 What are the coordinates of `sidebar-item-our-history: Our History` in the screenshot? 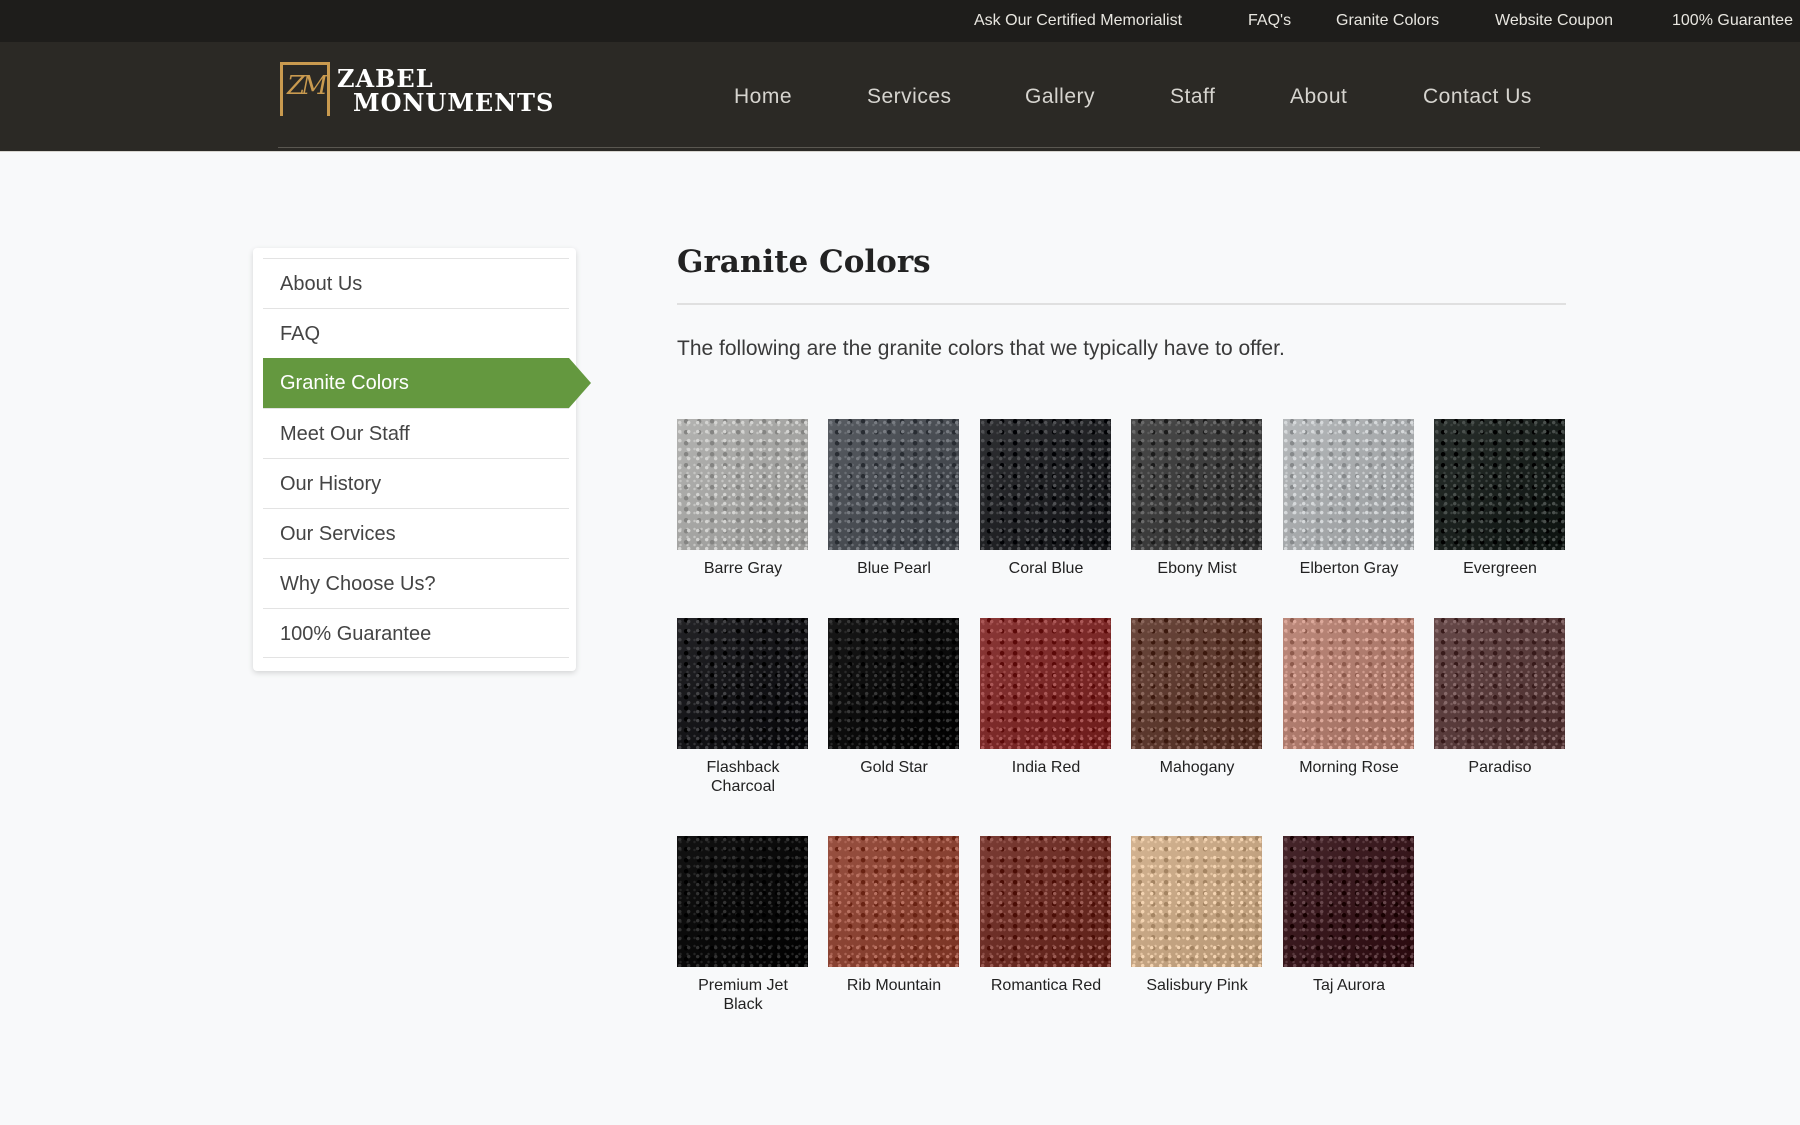 It's located at (416, 483).